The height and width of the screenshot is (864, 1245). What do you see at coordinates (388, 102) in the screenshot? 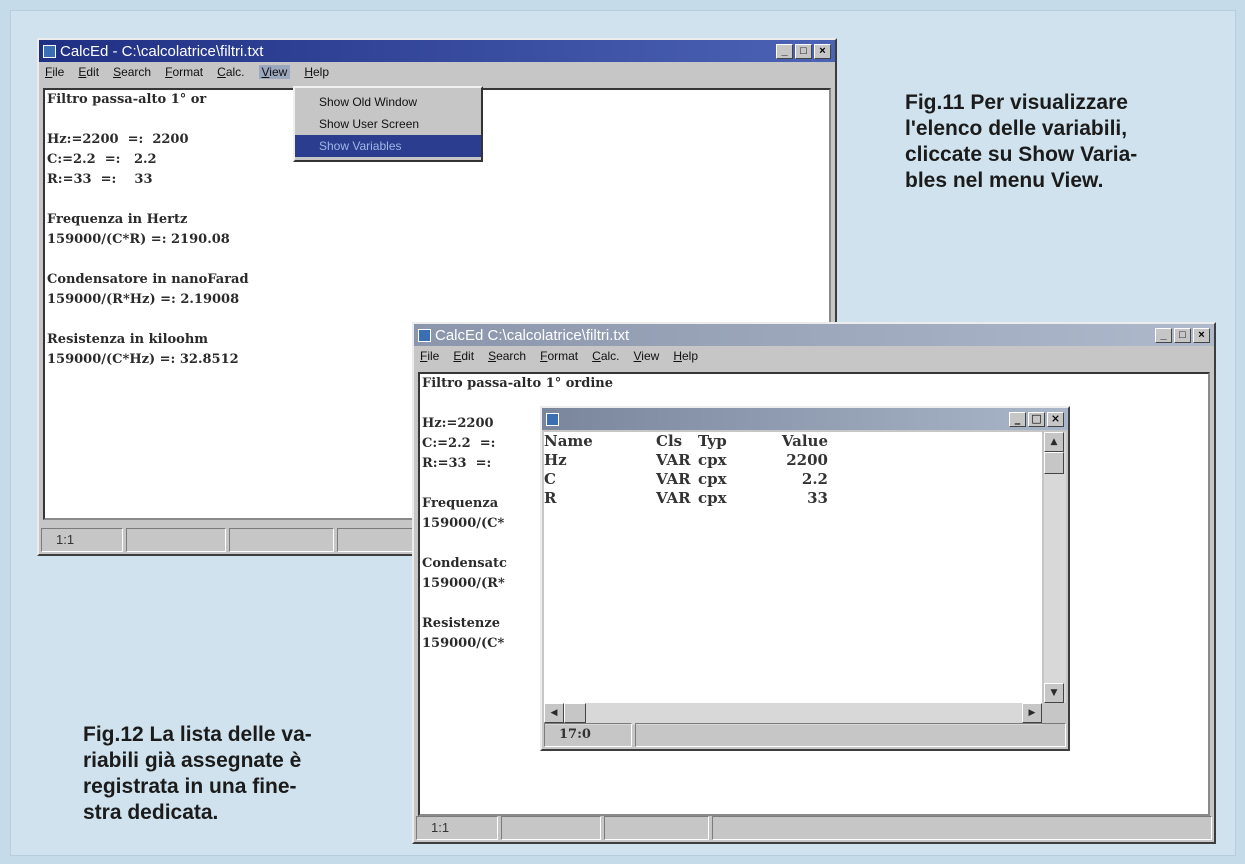
I see `menu-item-show-old-window: Show Old Window` at bounding box center [388, 102].